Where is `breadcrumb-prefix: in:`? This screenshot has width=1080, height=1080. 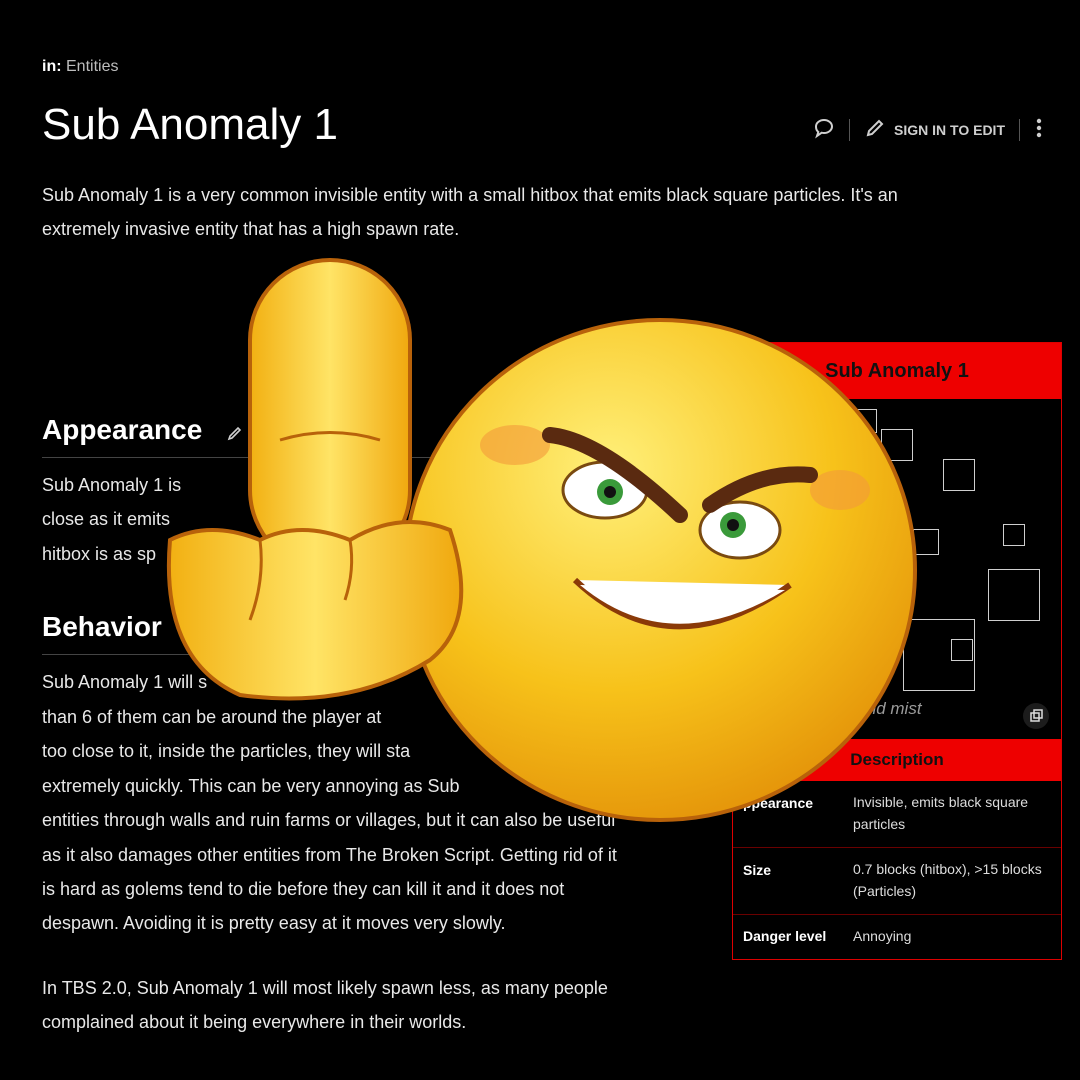
breadcrumb-prefix: in: is located at coordinates (52, 66).